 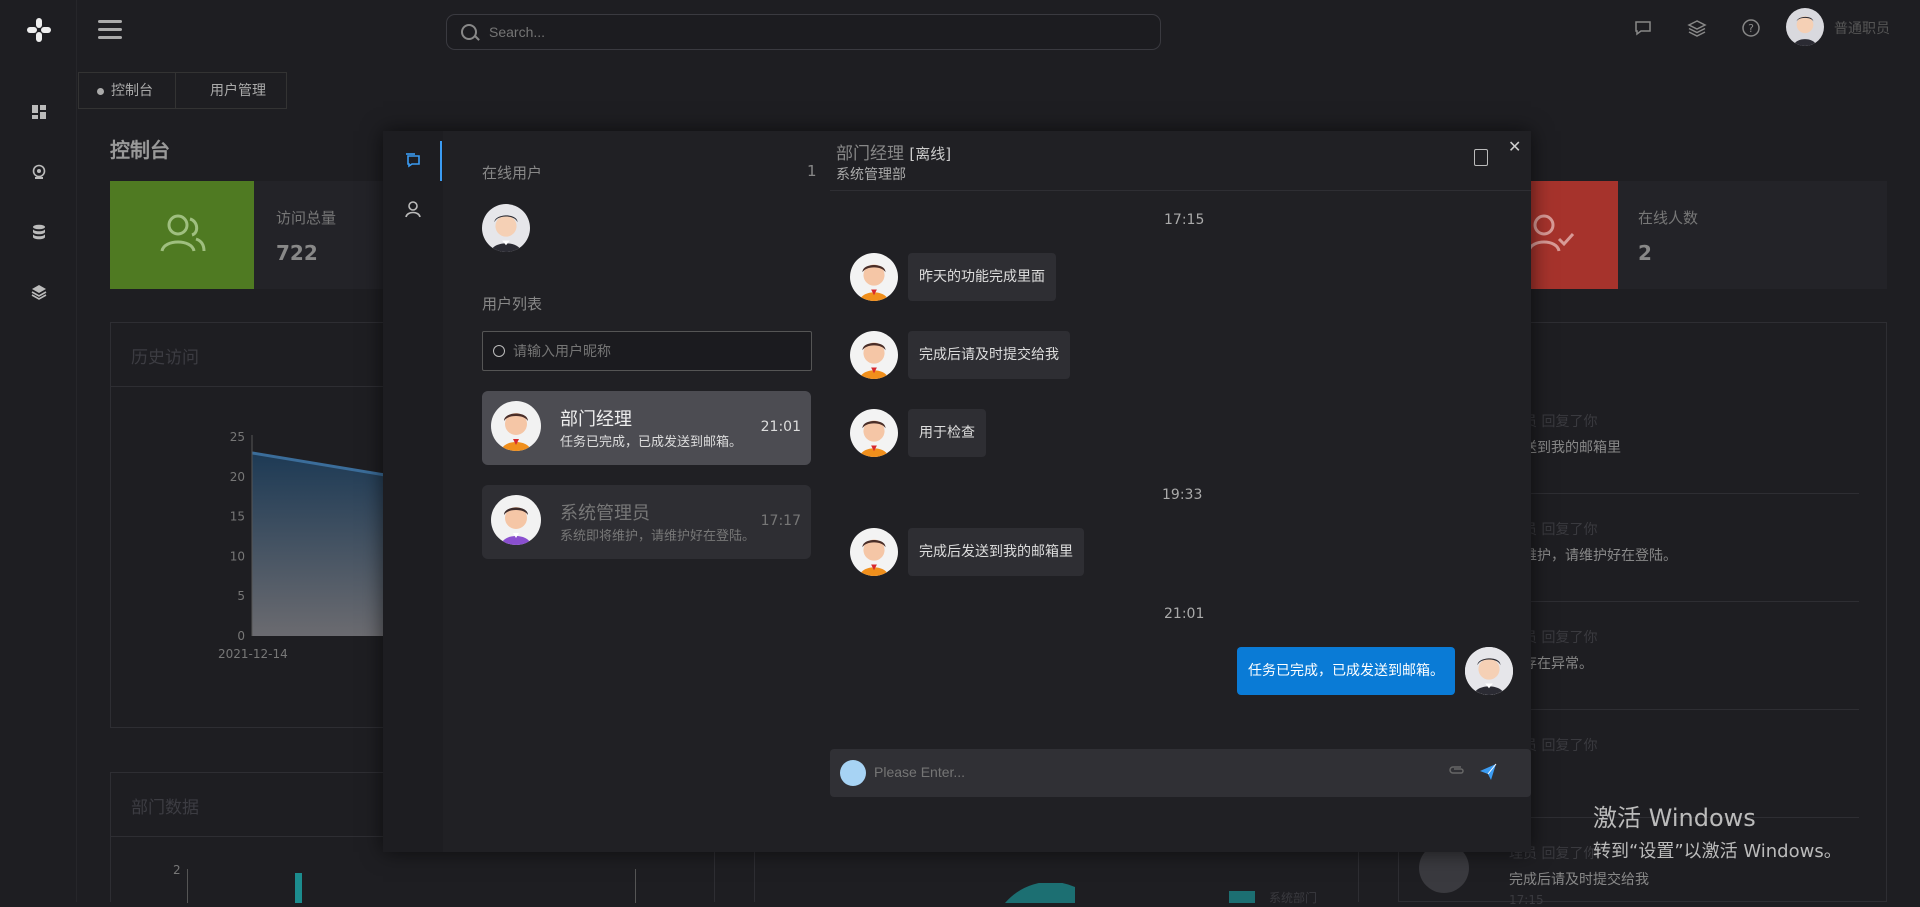 What do you see at coordinates (237, 477) in the screenshot?
I see `y-tick-label: 20` at bounding box center [237, 477].